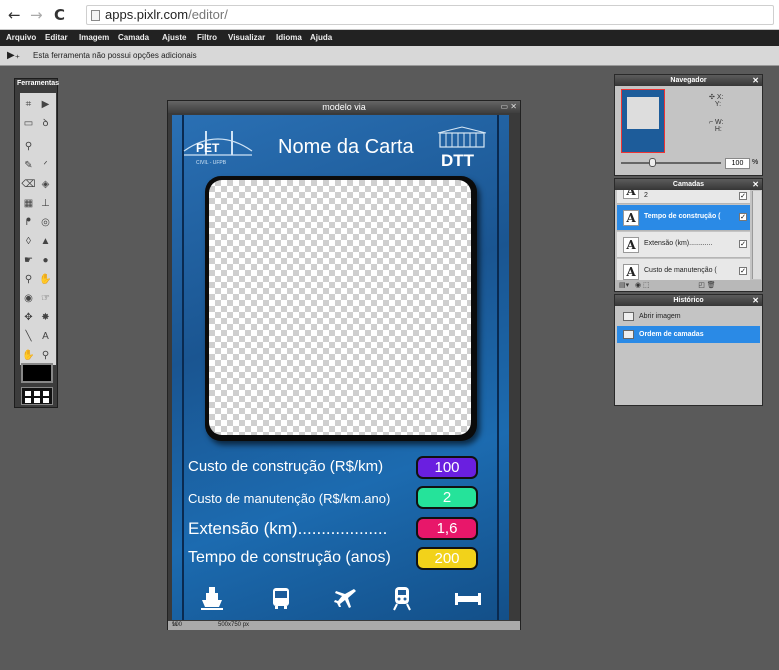  What do you see at coordinates (289, 498) in the screenshot?
I see `stat-label-custo-manutencao: Custo de manutenção (R$/km.ano)` at bounding box center [289, 498].